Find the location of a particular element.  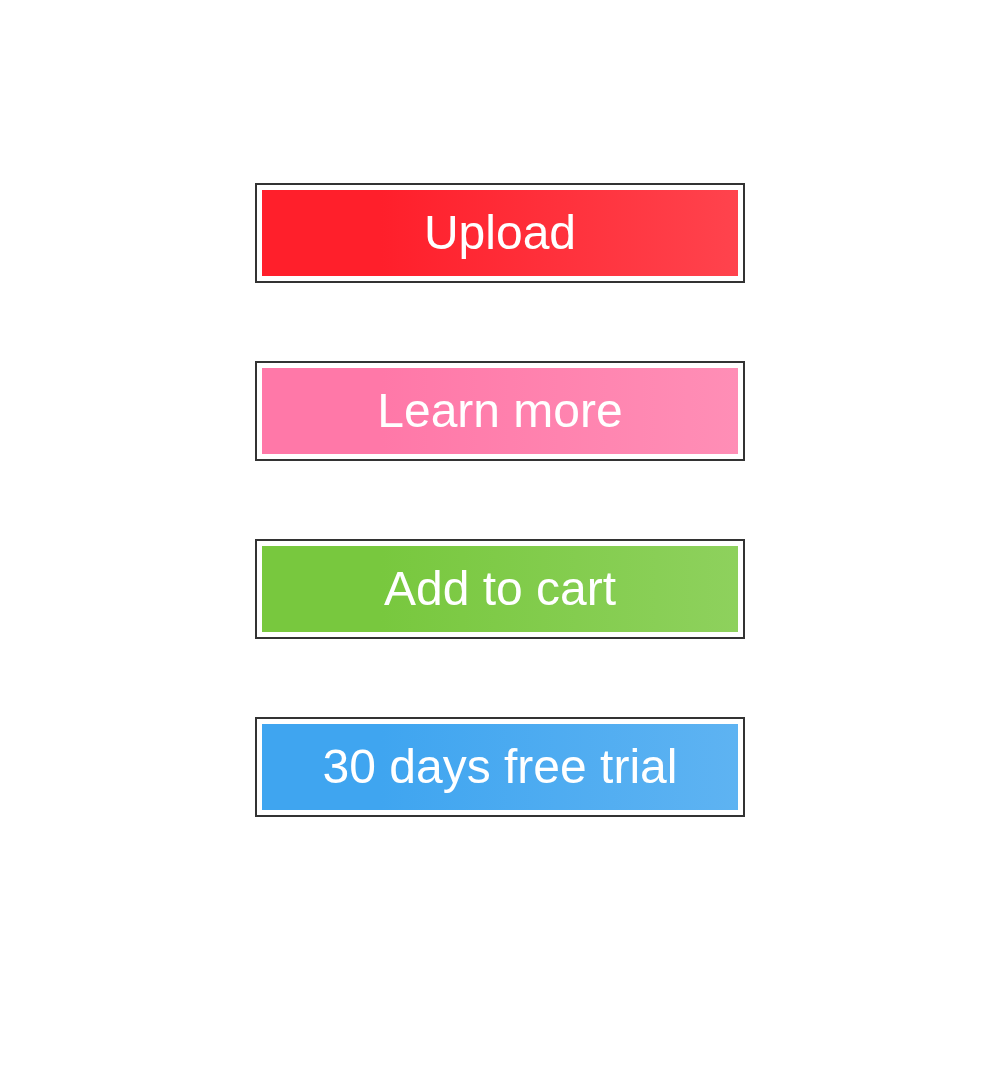

action-button: Add to cart is located at coordinates (500, 589).